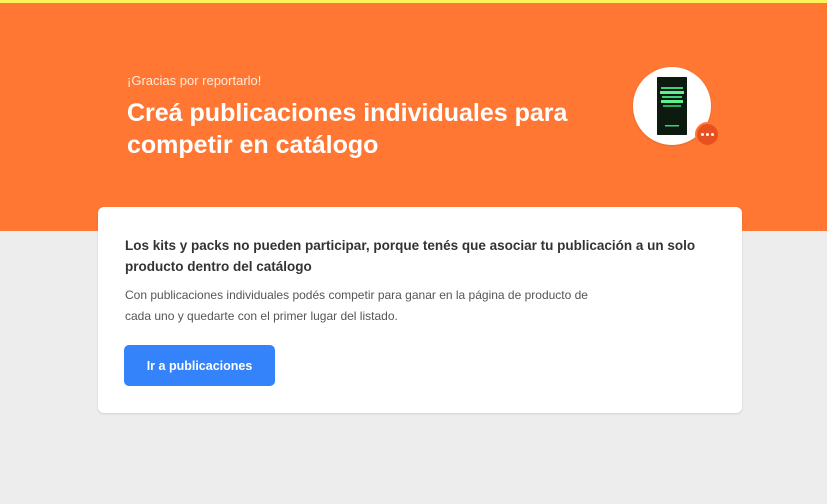  What do you see at coordinates (194, 80) in the screenshot?
I see `hero-eyebrow: ¡Gracias por reportarlo!` at bounding box center [194, 80].